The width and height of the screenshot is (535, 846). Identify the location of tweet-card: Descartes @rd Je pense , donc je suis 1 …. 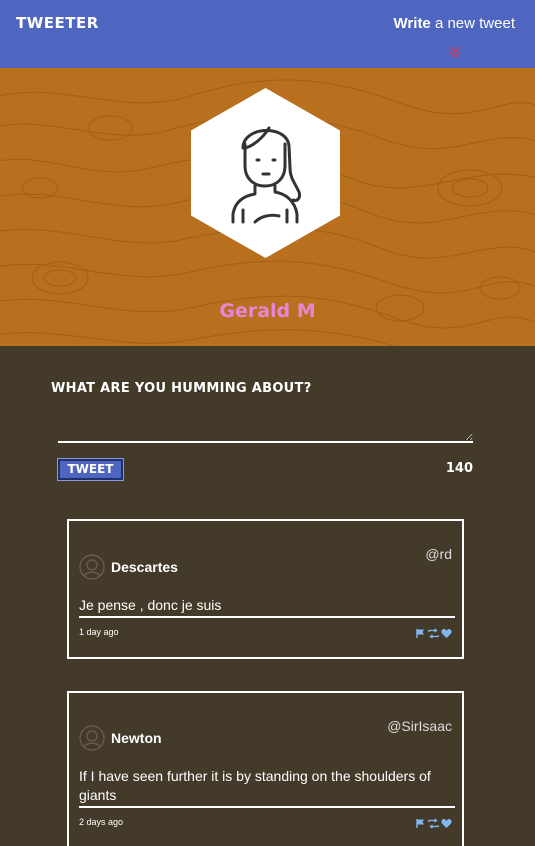
(265, 589).